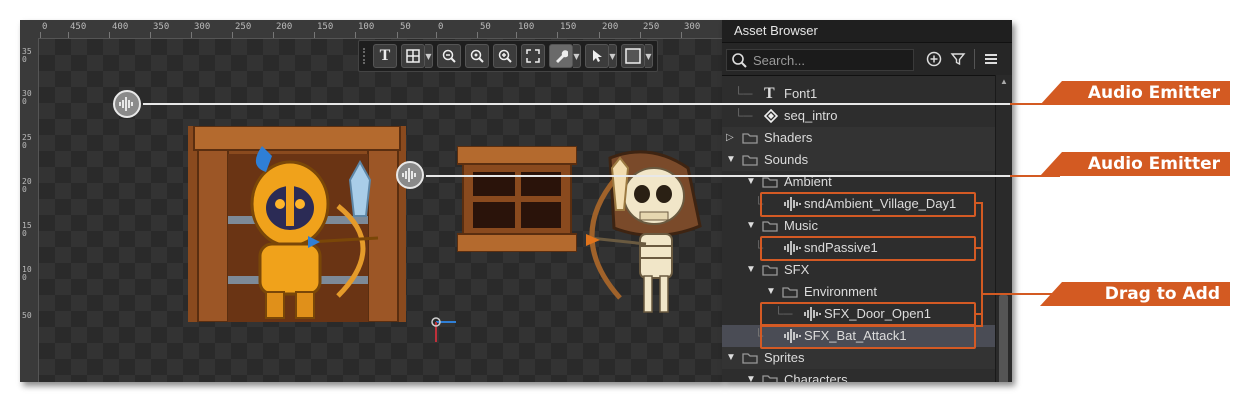 The image size is (1240, 402). What do you see at coordinates (979, 314) in the screenshot?
I see `drag-bracket-mid2` at bounding box center [979, 314].